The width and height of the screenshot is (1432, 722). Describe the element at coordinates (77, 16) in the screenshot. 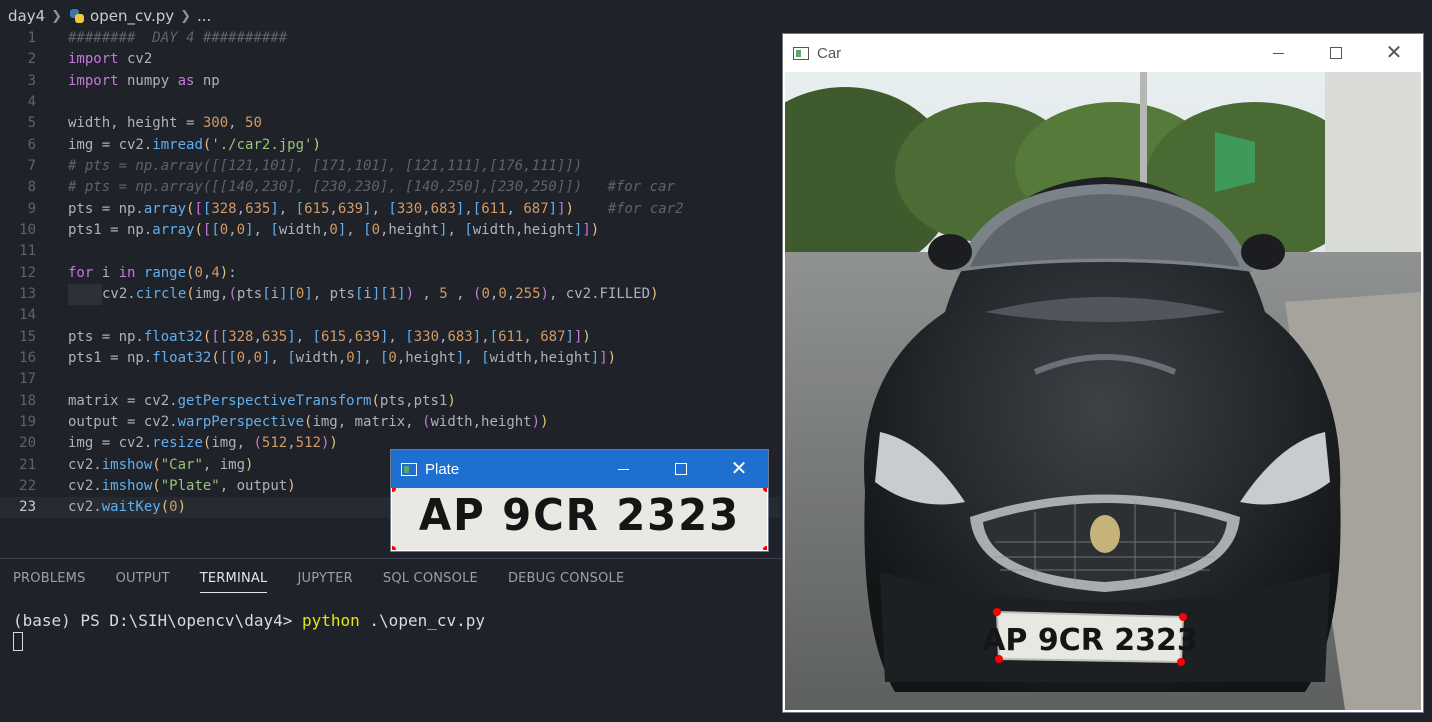

I see `python-file-icon` at that location.